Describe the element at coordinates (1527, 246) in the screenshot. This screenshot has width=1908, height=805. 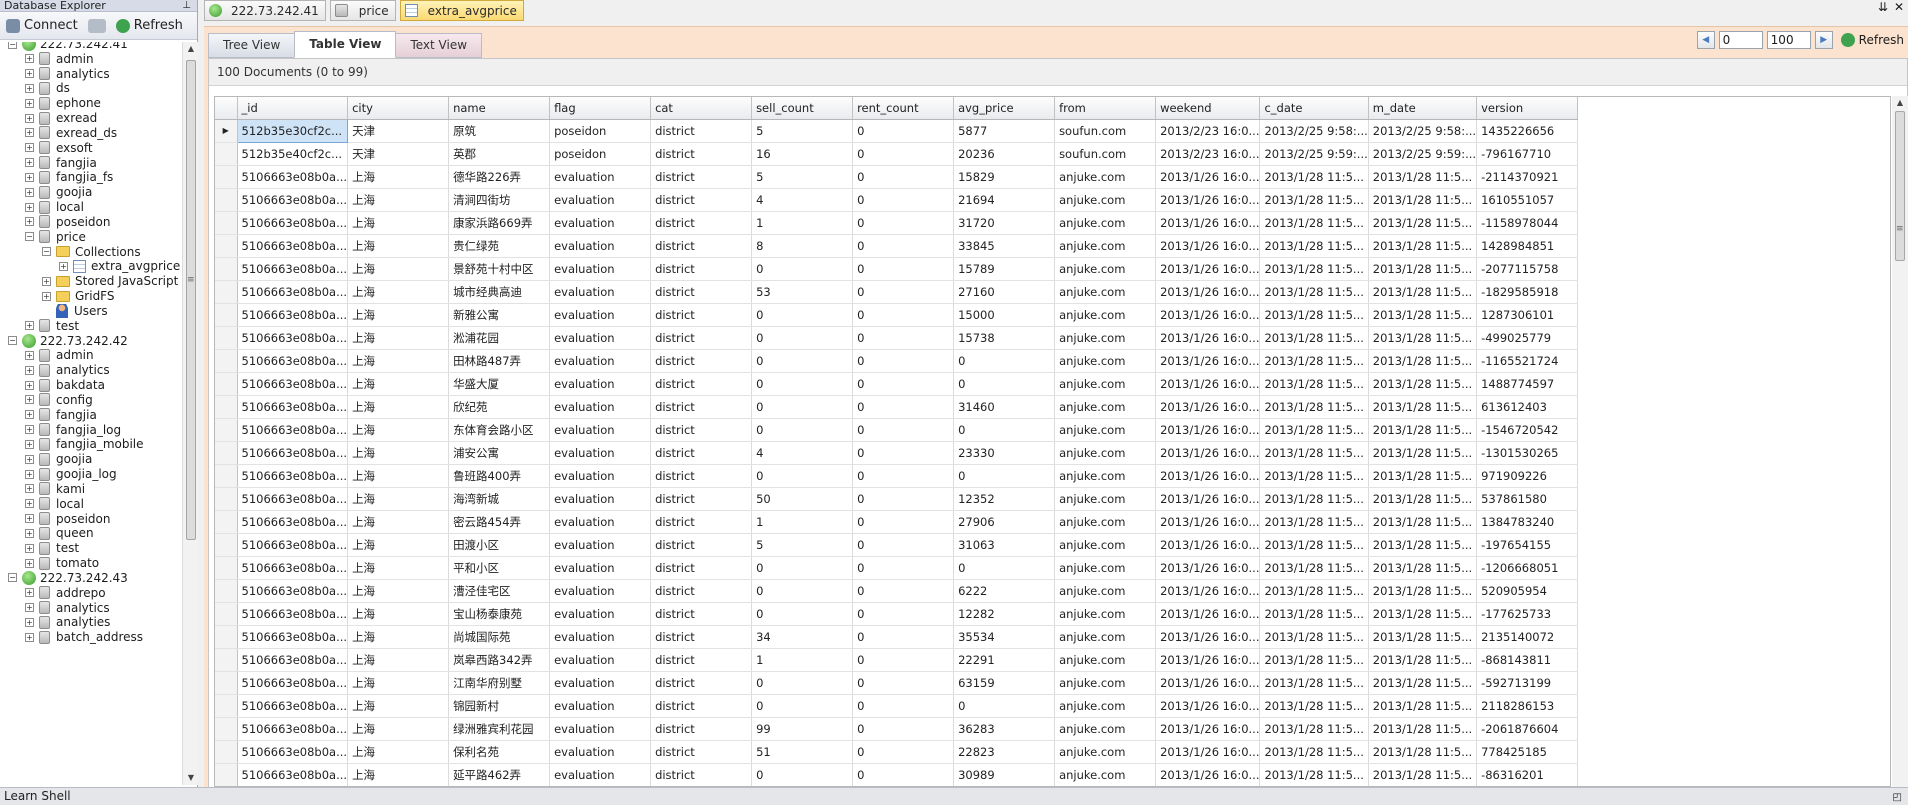
I see `table-cell: 1428984851` at that location.